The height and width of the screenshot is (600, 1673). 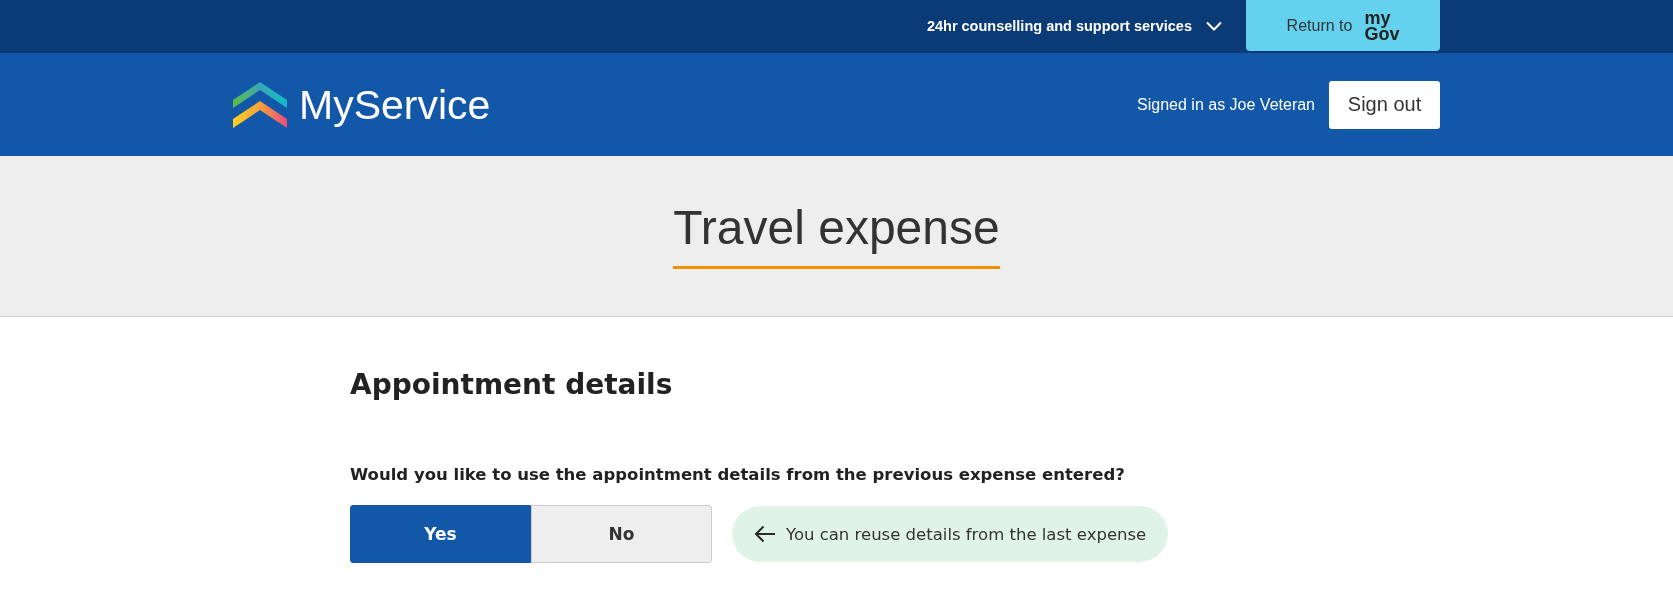 I want to click on question-text: Would you like to use the appointment details from the previous expense entered?, so click(x=738, y=475).